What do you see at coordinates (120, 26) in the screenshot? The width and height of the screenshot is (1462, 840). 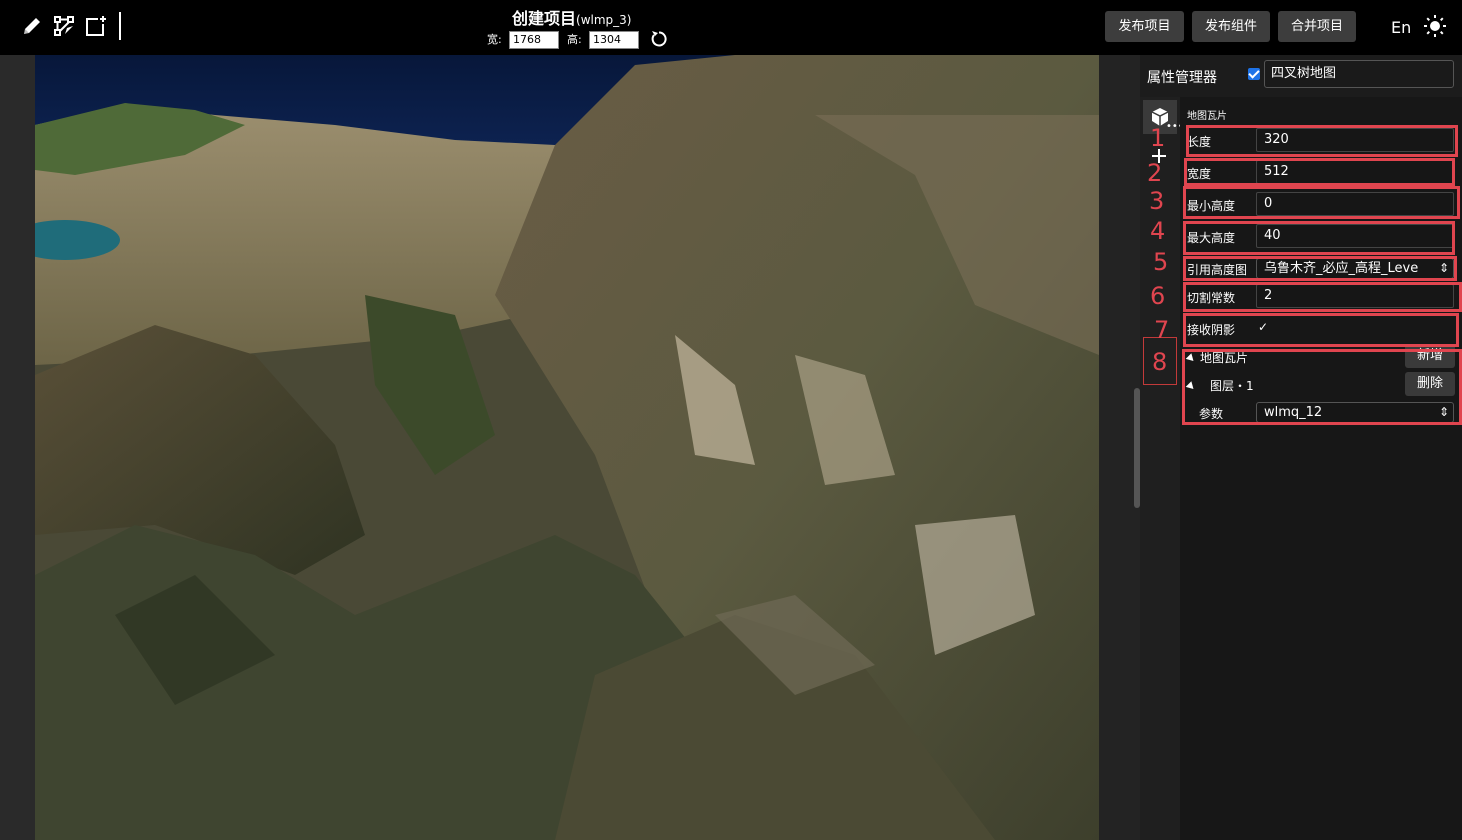 I see `toolbar-divider` at bounding box center [120, 26].